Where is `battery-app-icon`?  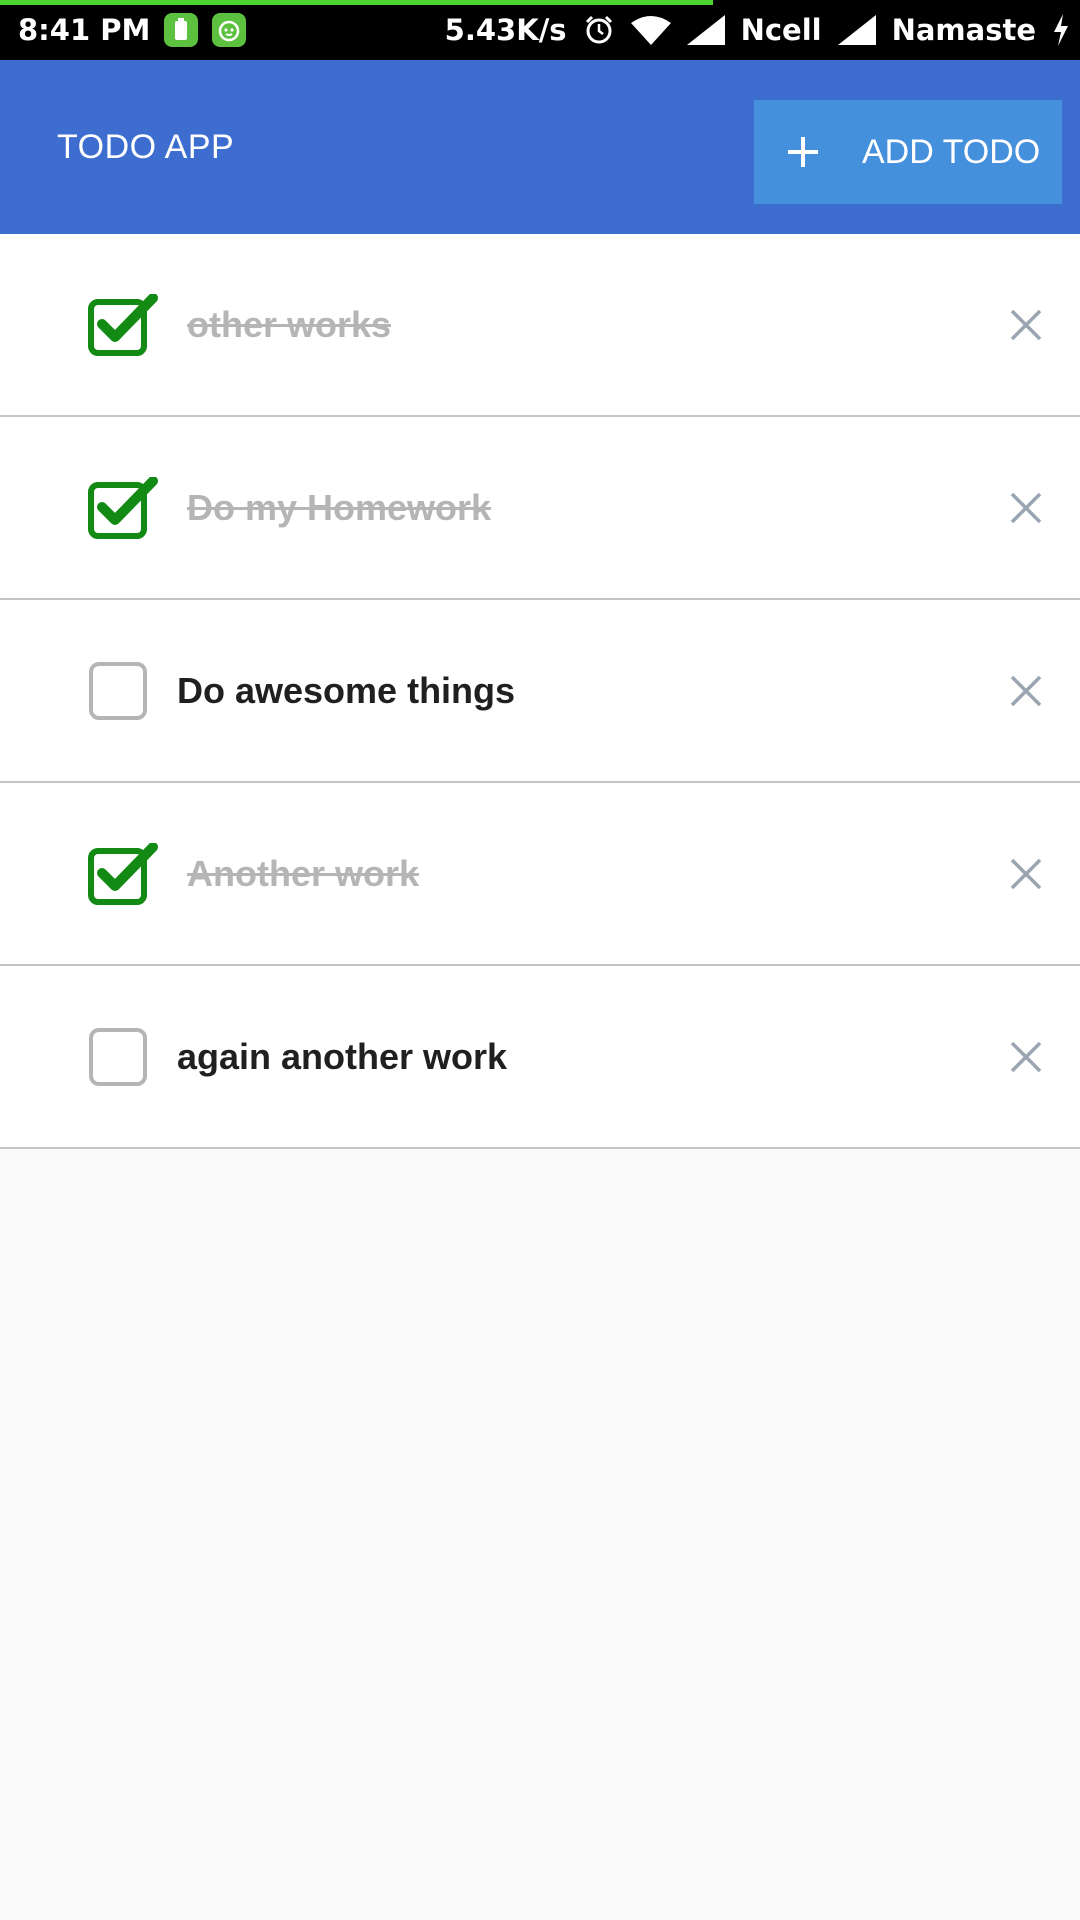
battery-app-icon is located at coordinates (181, 30).